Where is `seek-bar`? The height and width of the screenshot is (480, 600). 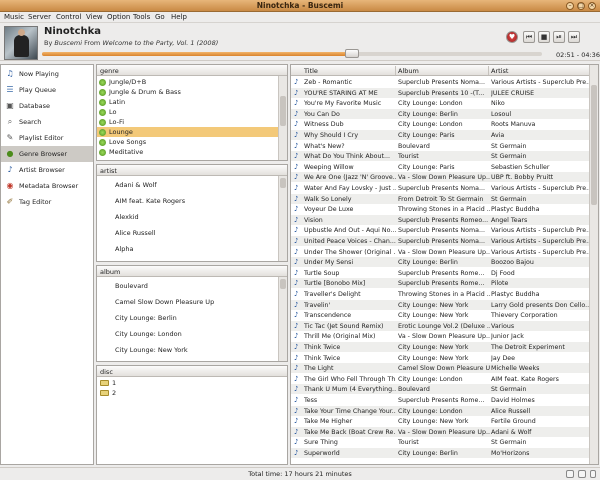 seek-bar is located at coordinates (292, 53).